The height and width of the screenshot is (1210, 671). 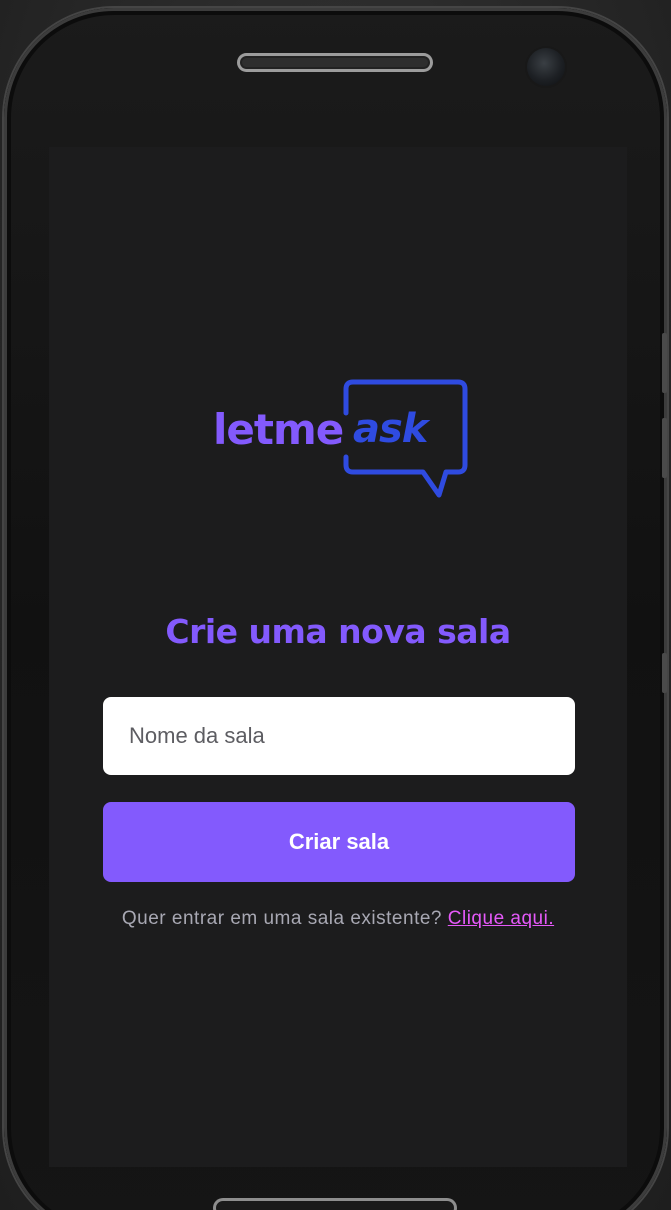 I want to click on create-room-button: Criar sala, so click(x=339, y=842).